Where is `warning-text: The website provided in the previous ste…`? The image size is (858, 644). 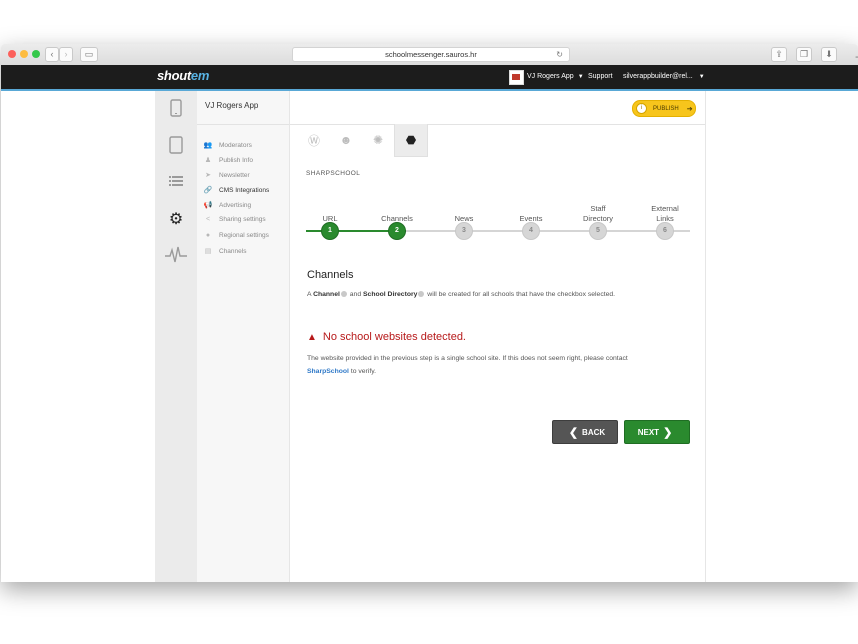
warning-text: The website provided in the previous ste… is located at coordinates (467, 365).